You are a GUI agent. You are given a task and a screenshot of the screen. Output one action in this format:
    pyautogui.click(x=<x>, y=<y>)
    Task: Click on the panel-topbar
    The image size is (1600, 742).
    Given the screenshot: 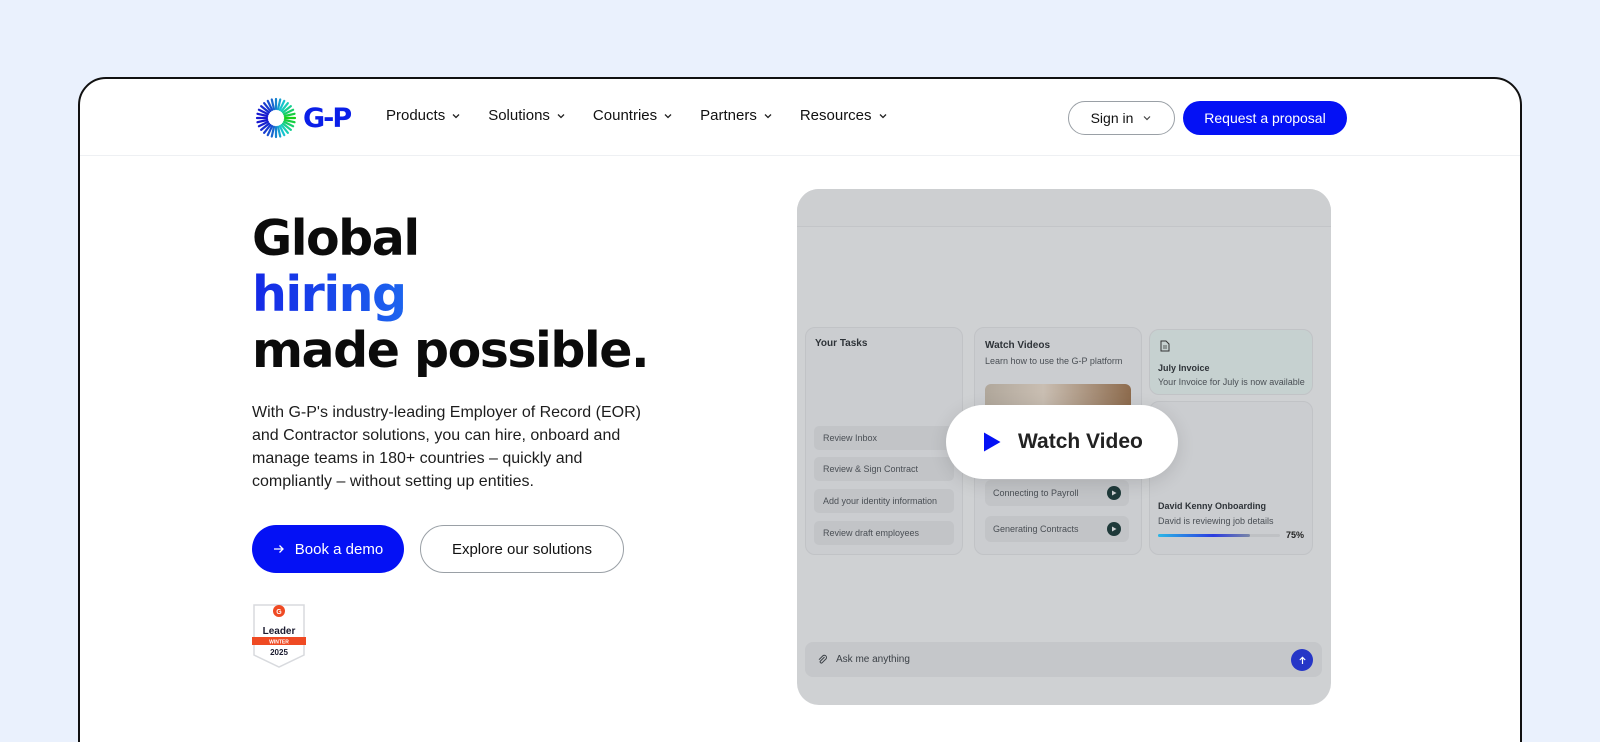 What is the action you would take?
    pyautogui.click(x=1064, y=208)
    